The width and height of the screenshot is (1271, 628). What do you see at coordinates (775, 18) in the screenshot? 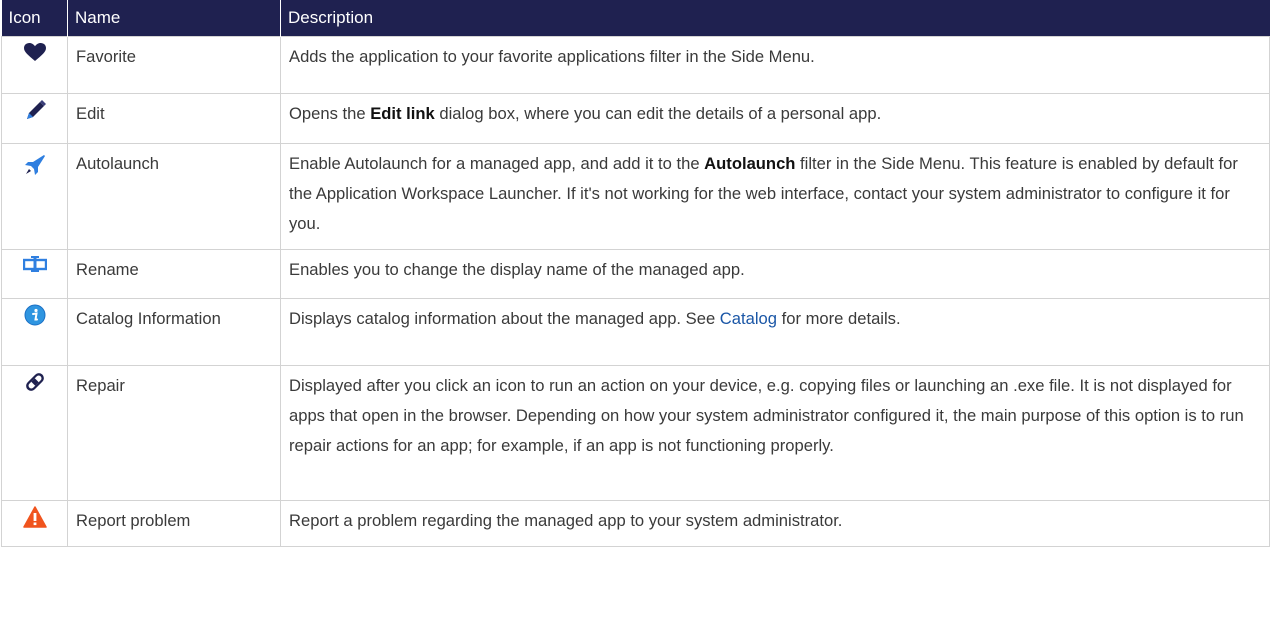
I see `column-header-description: Description` at bounding box center [775, 18].